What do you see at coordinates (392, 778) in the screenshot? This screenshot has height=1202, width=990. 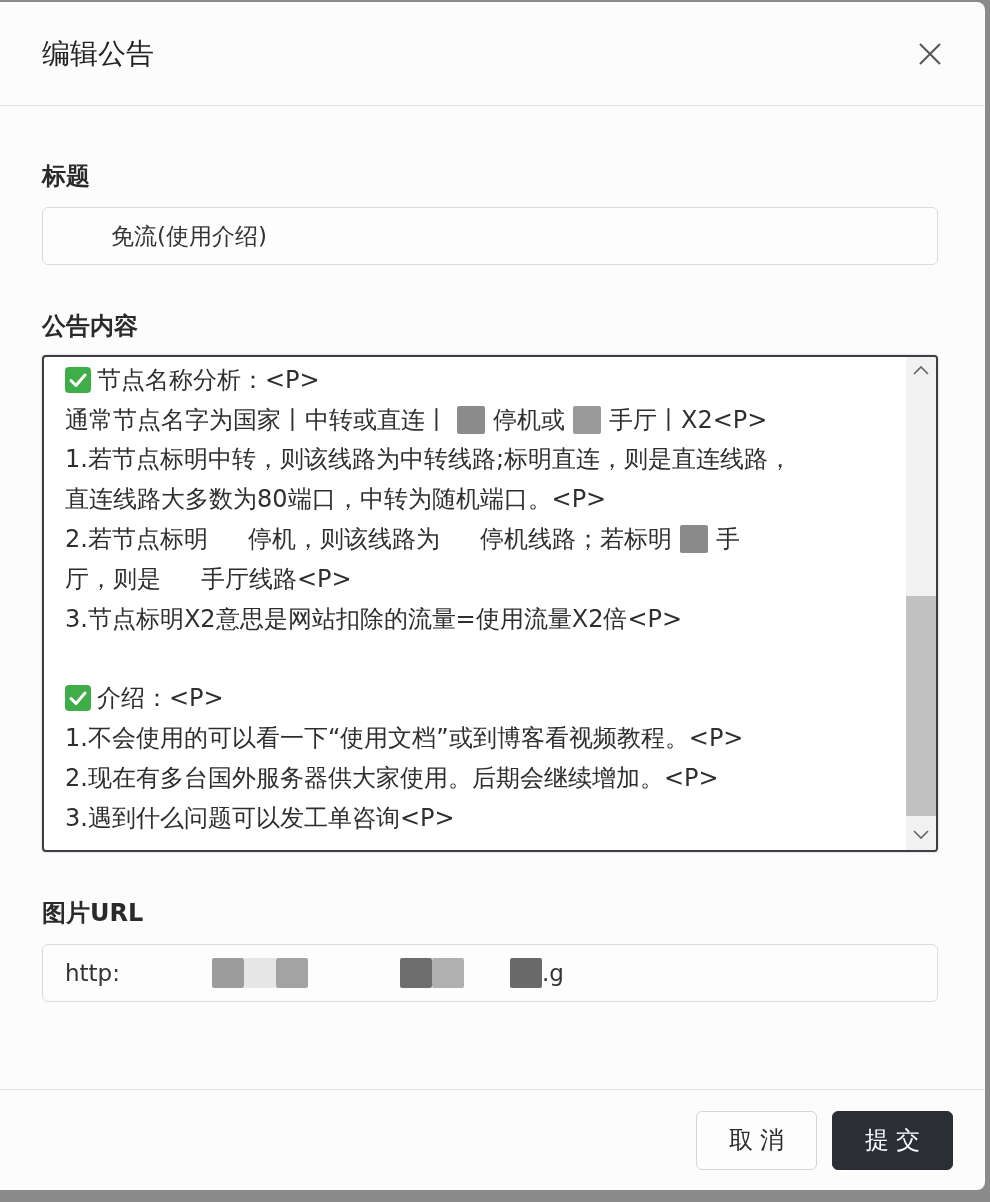 I see `content-text: 2.现在有多台国外服务器供大家使用。后期会继续增加。<P>` at bounding box center [392, 778].